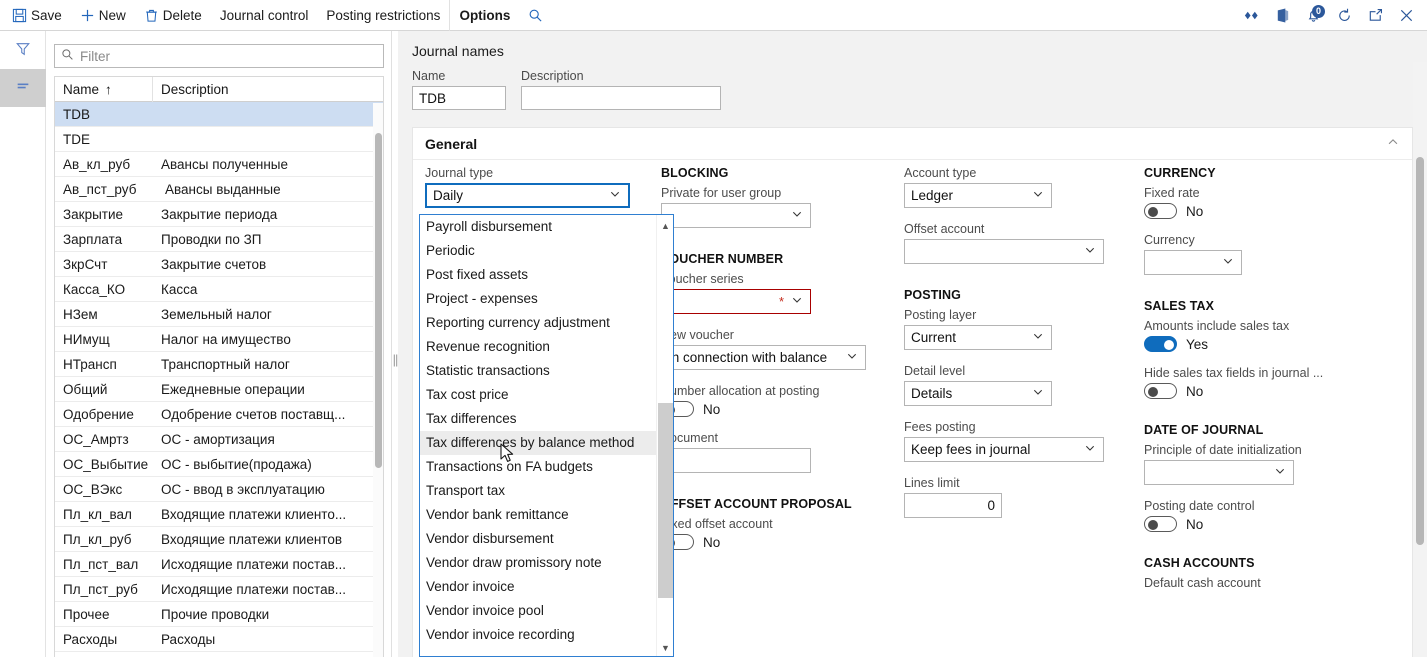 The image size is (1427, 657). Describe the element at coordinates (546, 347) in the screenshot. I see `dropdown-item: Revenue recognition` at that location.